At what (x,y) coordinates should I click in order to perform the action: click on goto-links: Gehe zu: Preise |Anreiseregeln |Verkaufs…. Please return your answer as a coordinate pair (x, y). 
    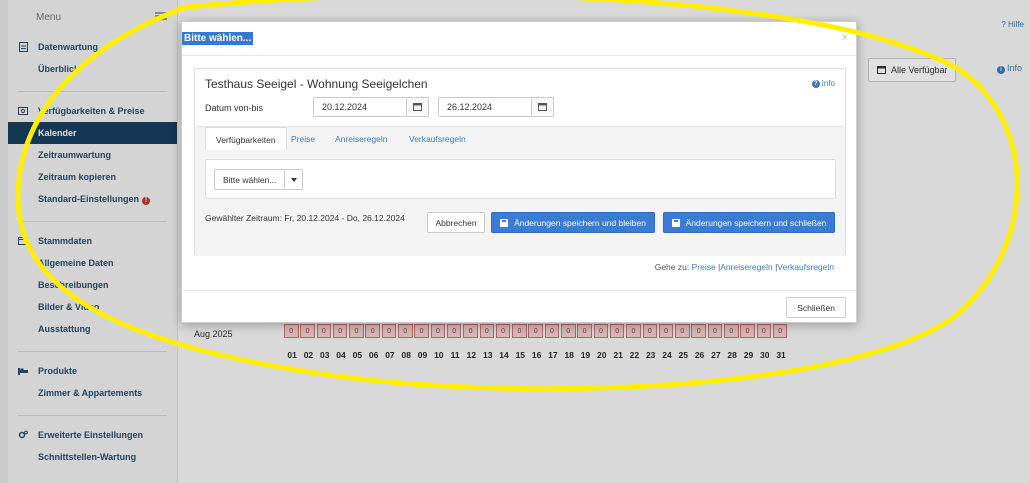
    Looking at the image, I should click on (744, 267).